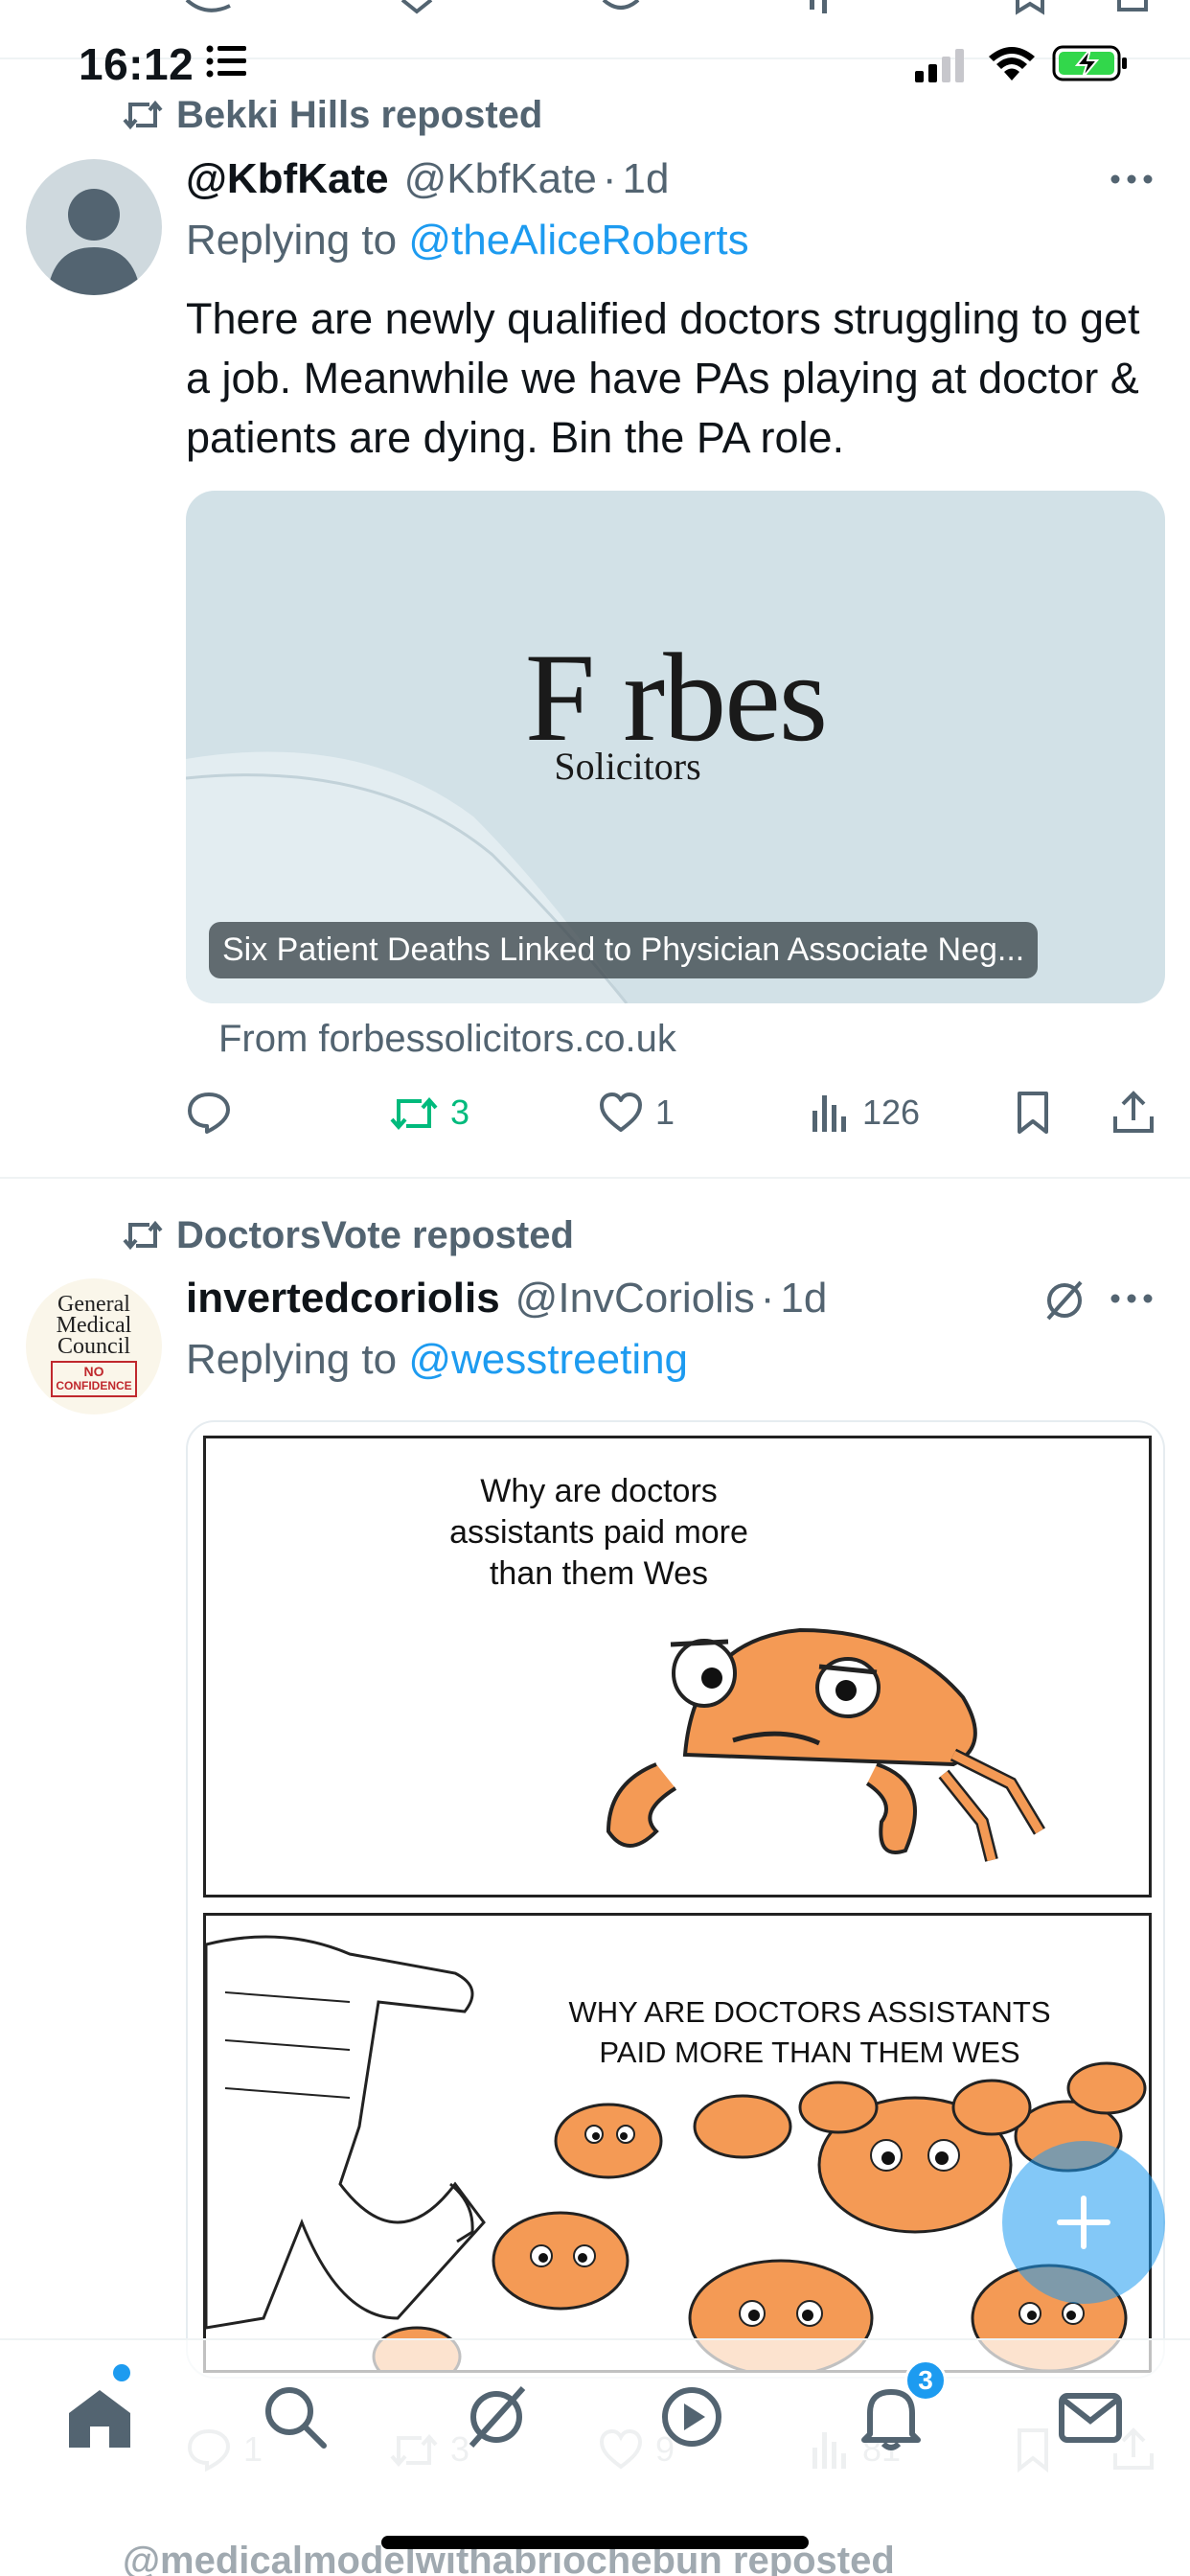  Describe the element at coordinates (1133, 1112) in the screenshot. I see `share-icon` at that location.